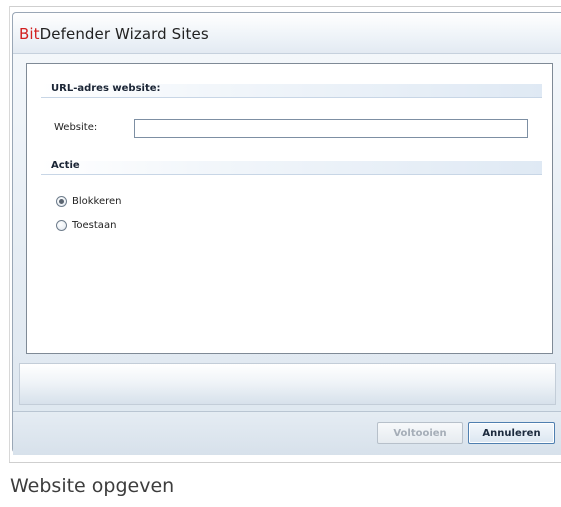  I want to click on radio-label-block: Blokkeren, so click(97, 201).